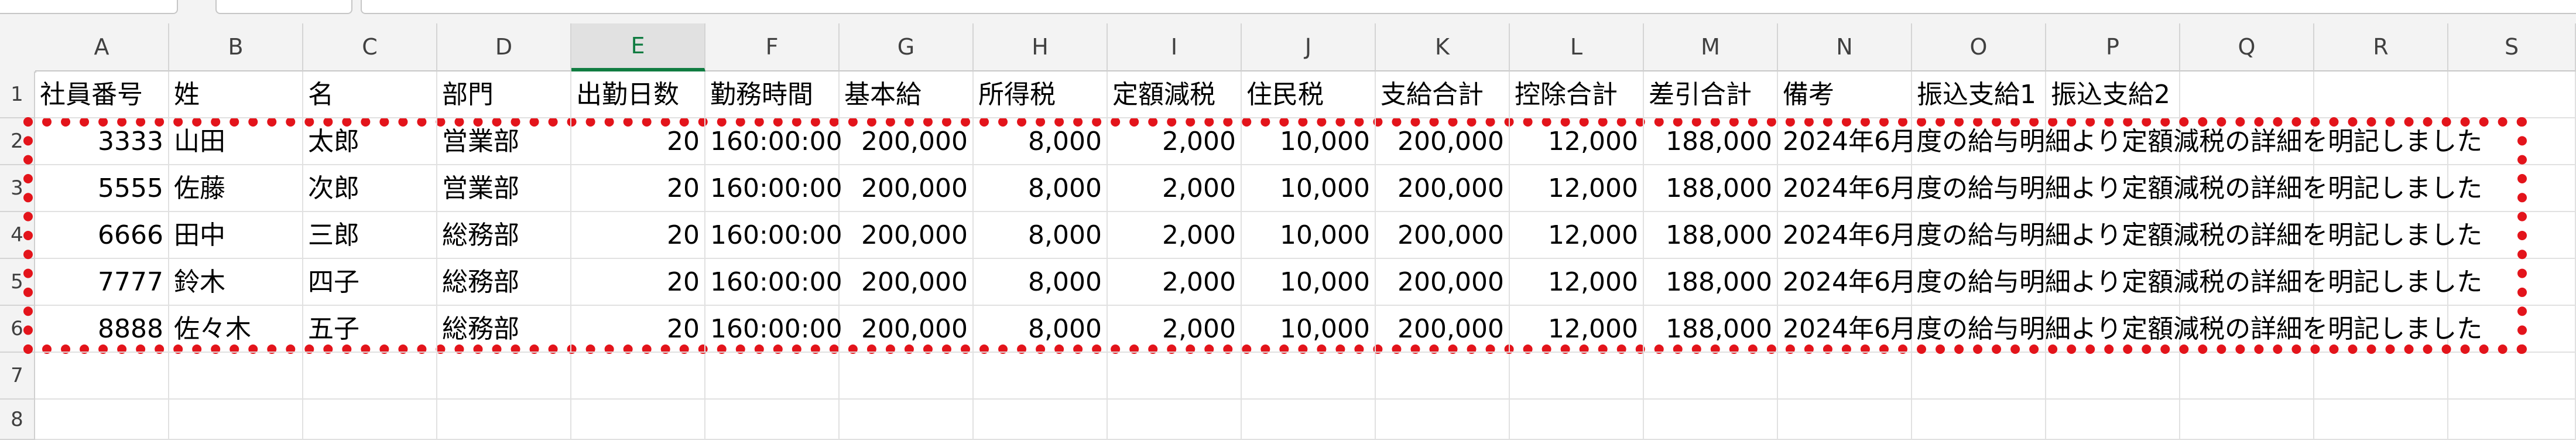  I want to click on cell-k1: 支給合計, so click(1443, 94).